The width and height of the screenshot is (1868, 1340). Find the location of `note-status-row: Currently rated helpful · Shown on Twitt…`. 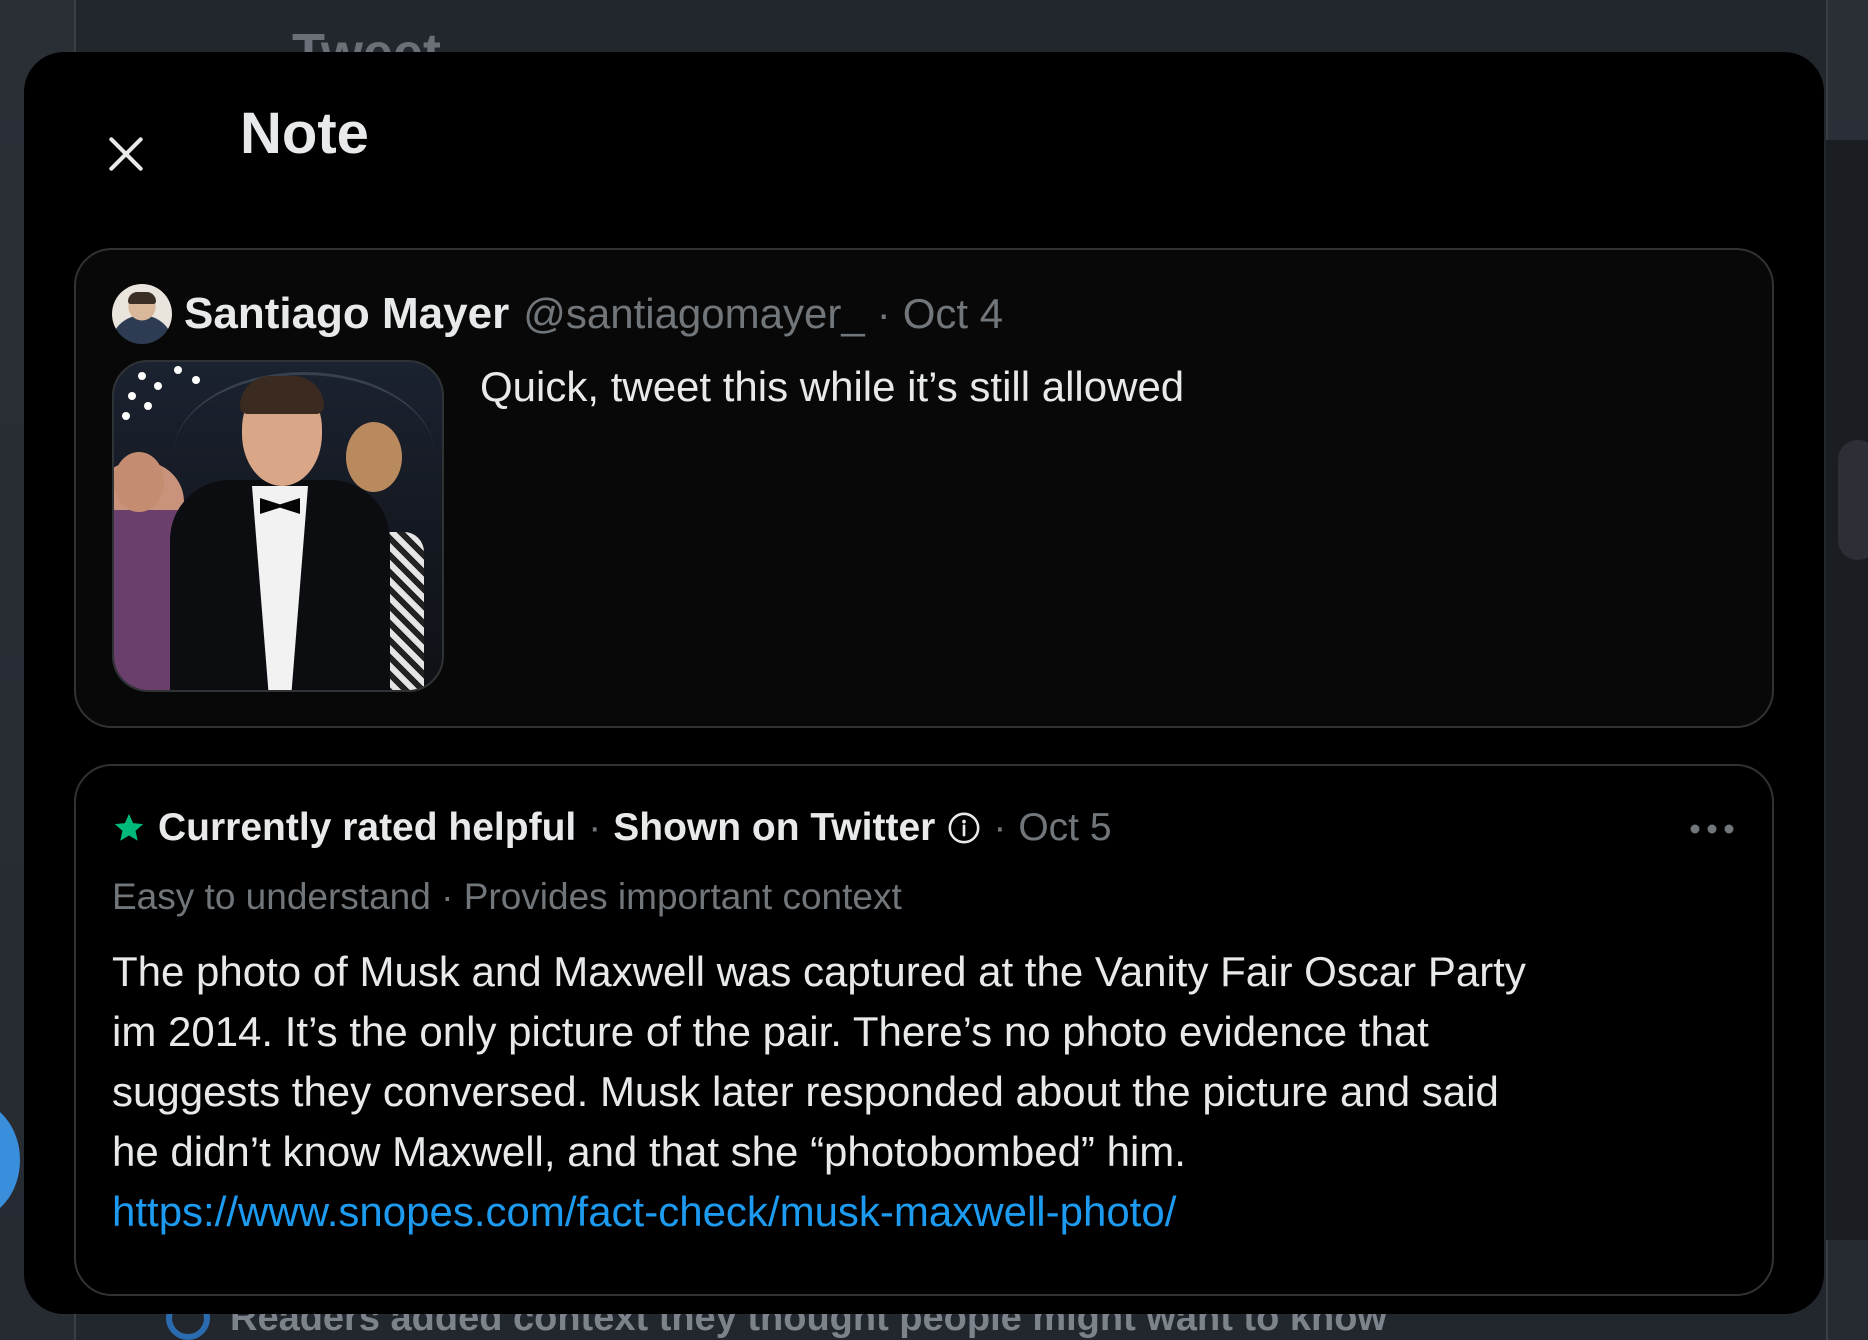

note-status-row: Currently rated helpful · Shown on Twitt… is located at coordinates (612, 828).